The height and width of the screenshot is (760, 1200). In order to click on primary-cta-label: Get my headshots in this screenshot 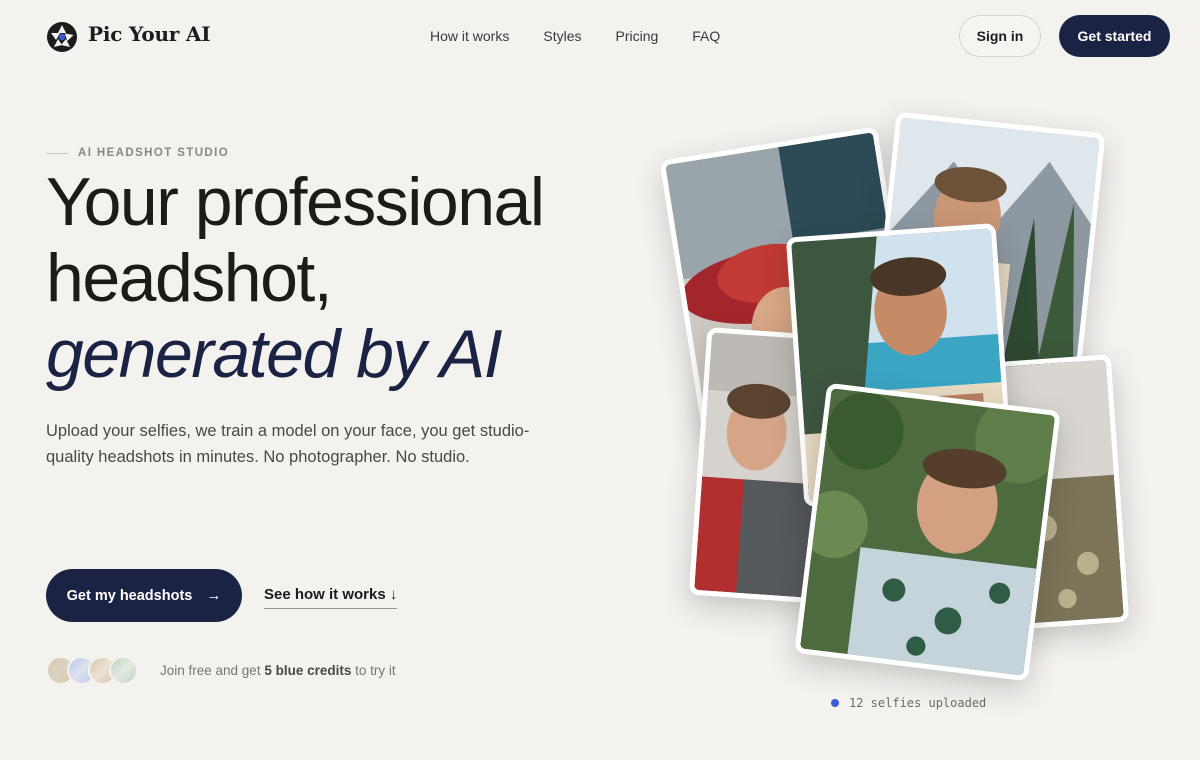, I will do `click(129, 595)`.